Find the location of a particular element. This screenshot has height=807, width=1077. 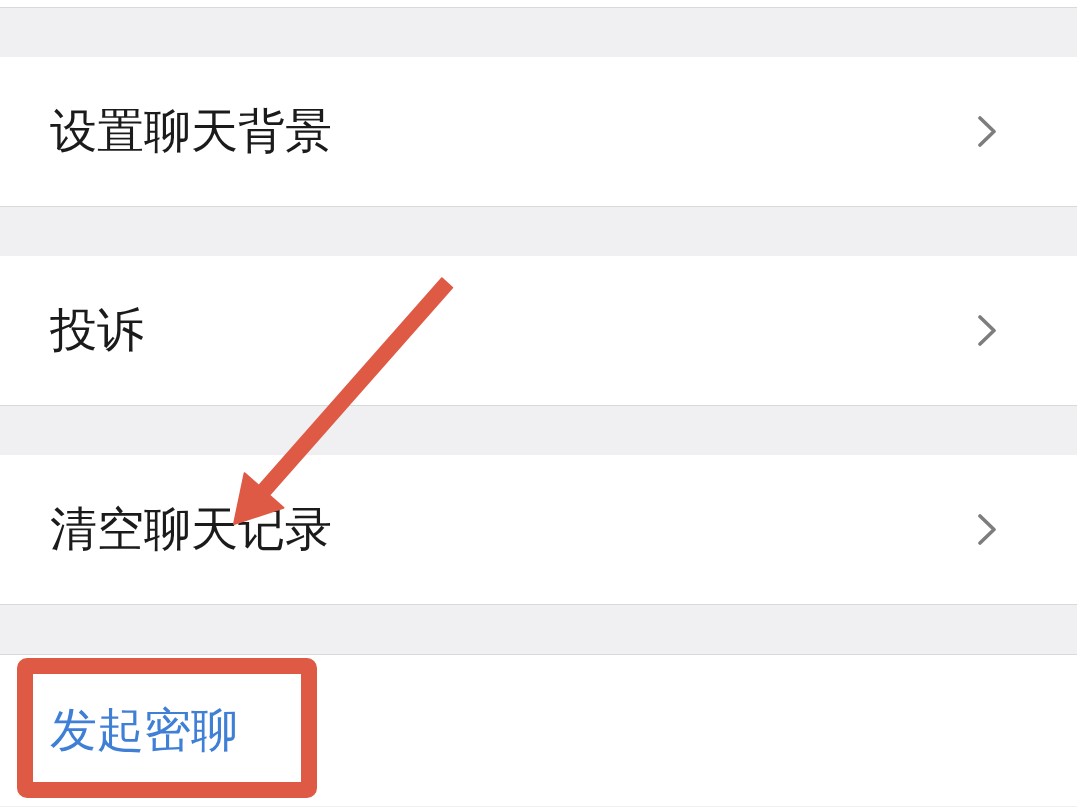

row-label: 投诉 is located at coordinates (97, 330).